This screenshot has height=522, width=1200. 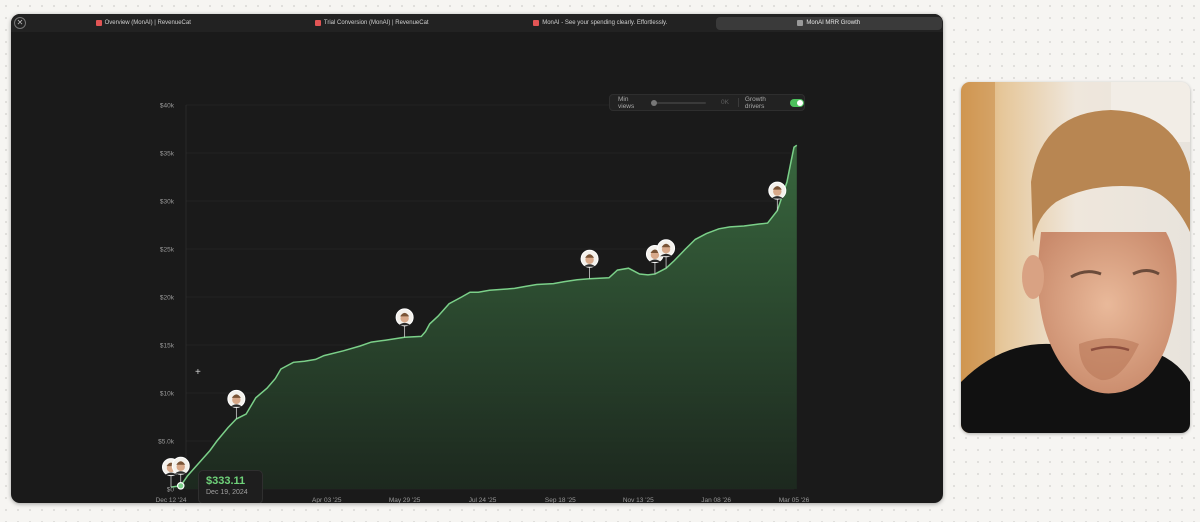 I want to click on tab-label: Trial Conversion (MonAI) | RevenueCat, so click(x=376, y=23).